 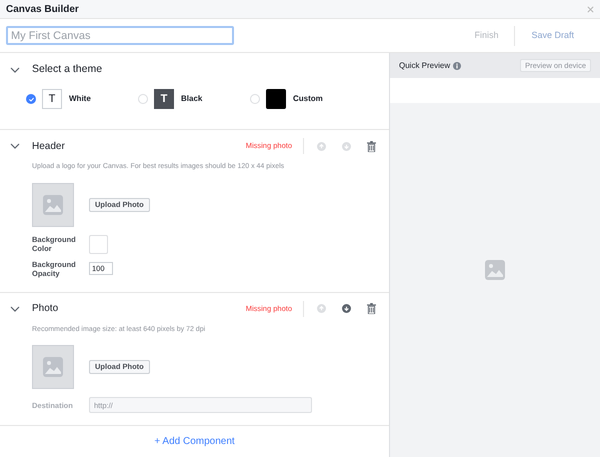 What do you see at coordinates (98, 244) in the screenshot?
I see `color-swatch` at bounding box center [98, 244].